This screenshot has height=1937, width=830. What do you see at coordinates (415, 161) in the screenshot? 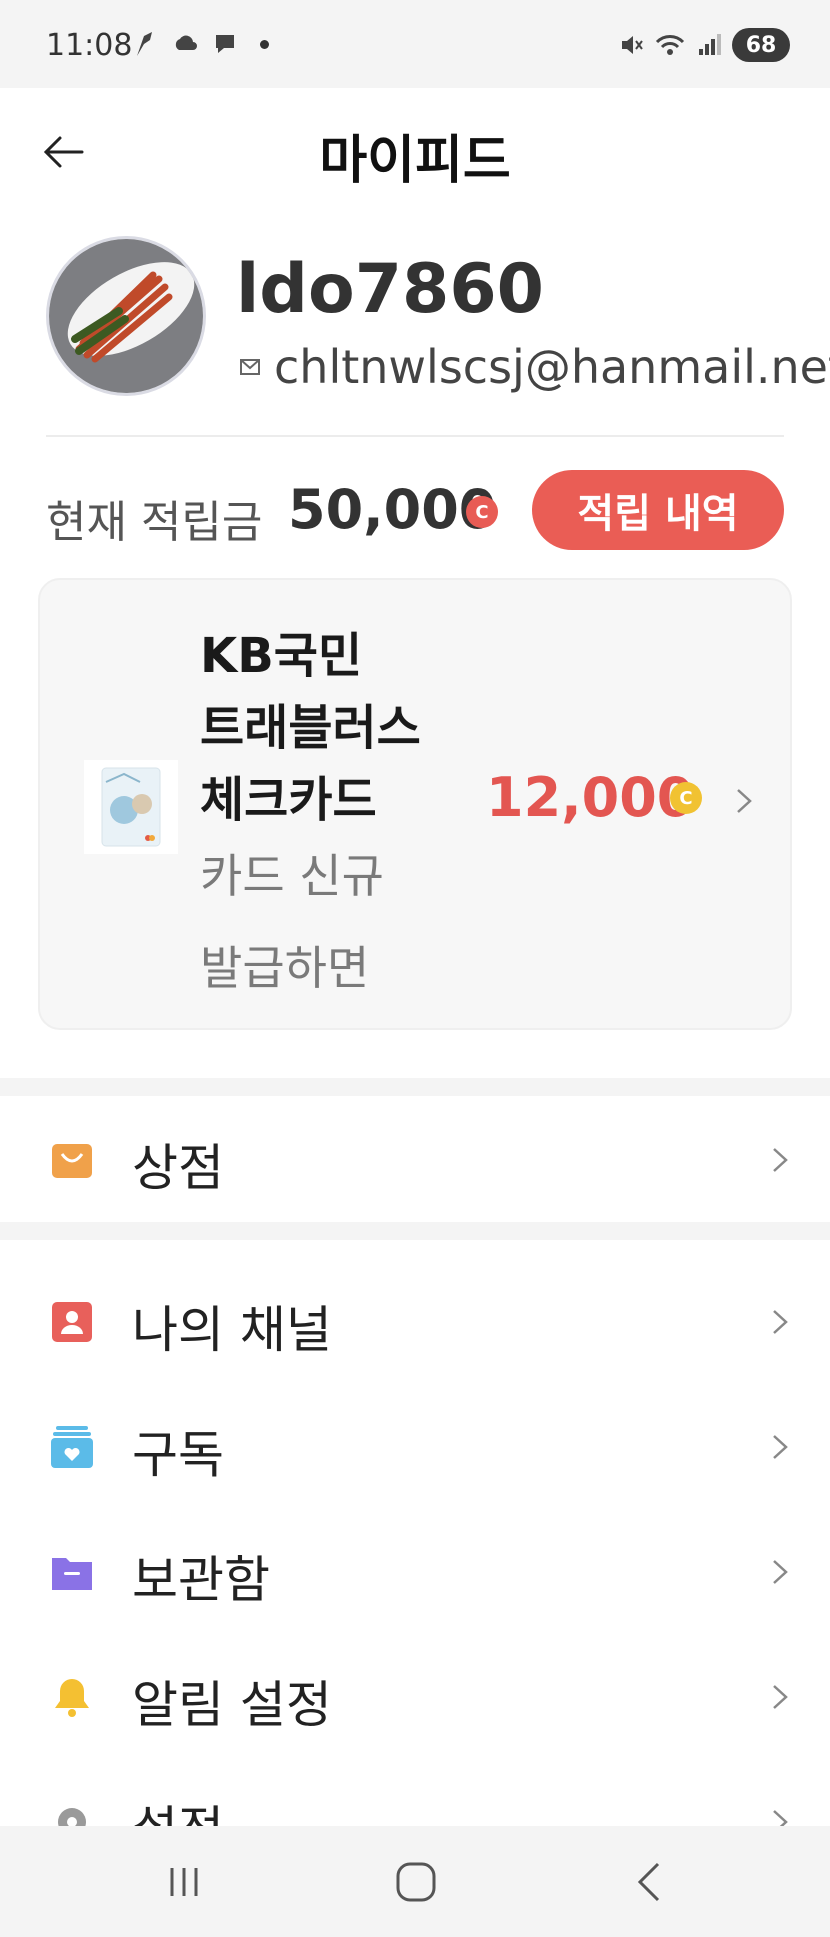
I see `page-title: 마이피드` at bounding box center [415, 161].